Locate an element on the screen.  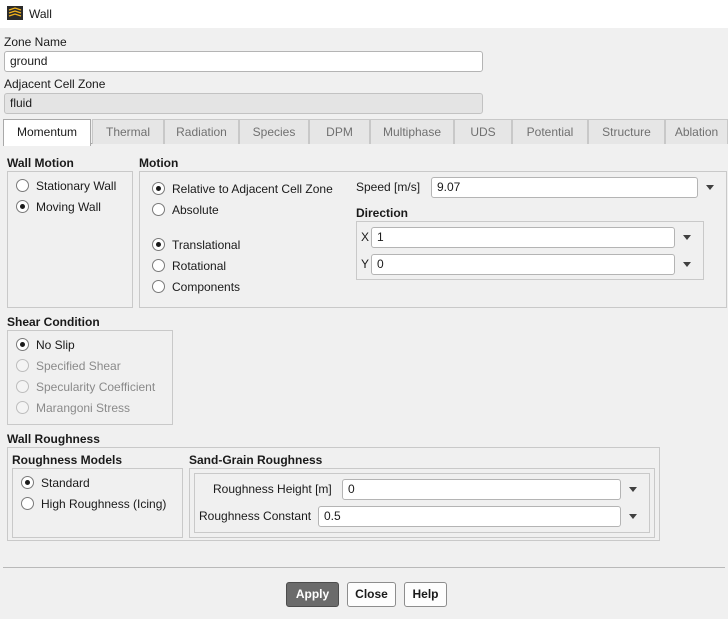
relative-adjacent-label: Relative to Adjacent Cell Zone is located at coordinates (252, 189).